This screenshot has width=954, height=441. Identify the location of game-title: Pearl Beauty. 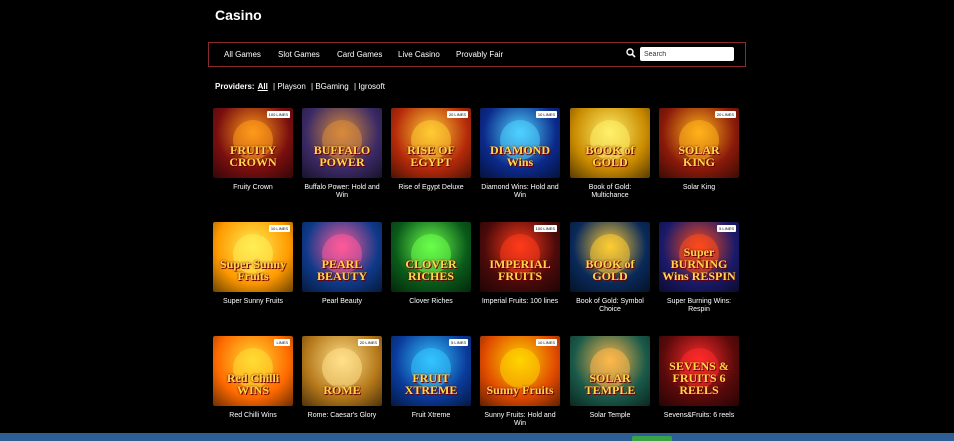
(342, 302).